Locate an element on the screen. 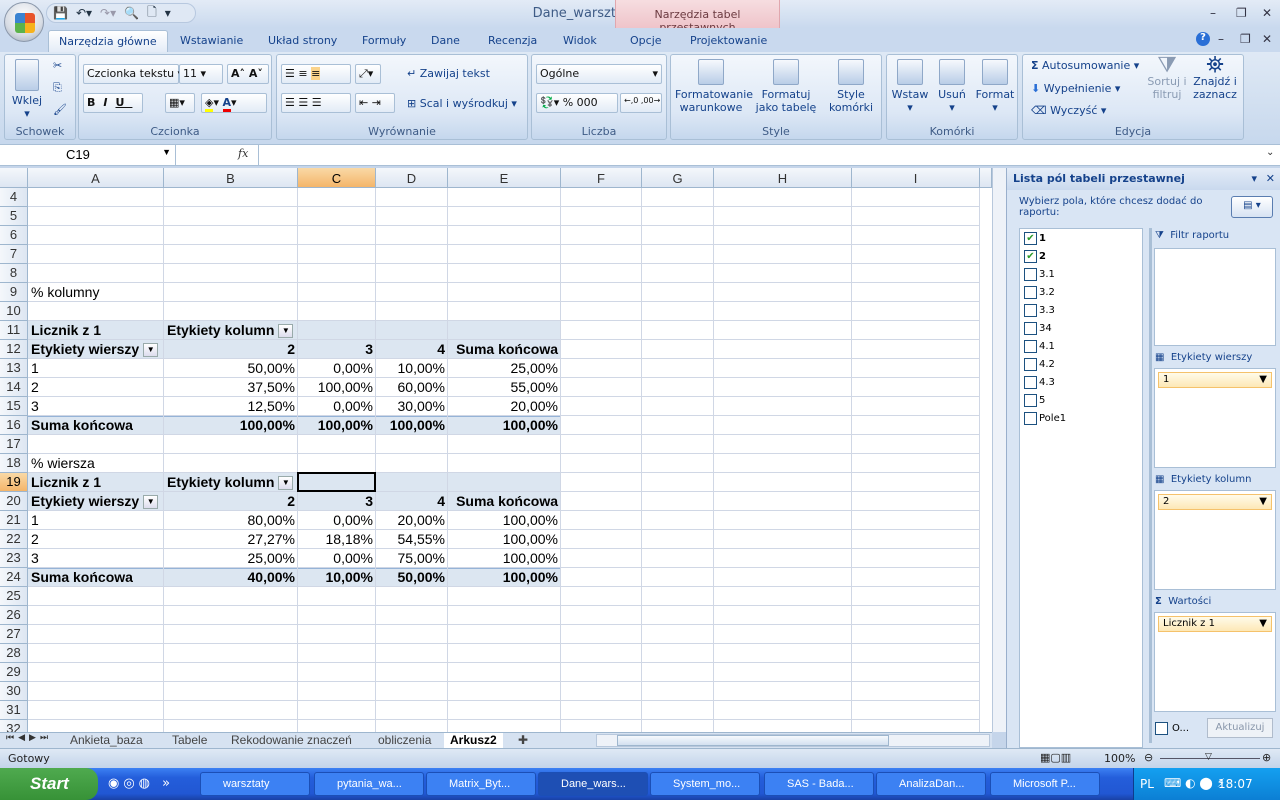 This screenshot has height=800, width=1280. cell-b14: 37,50% is located at coordinates (231, 387).